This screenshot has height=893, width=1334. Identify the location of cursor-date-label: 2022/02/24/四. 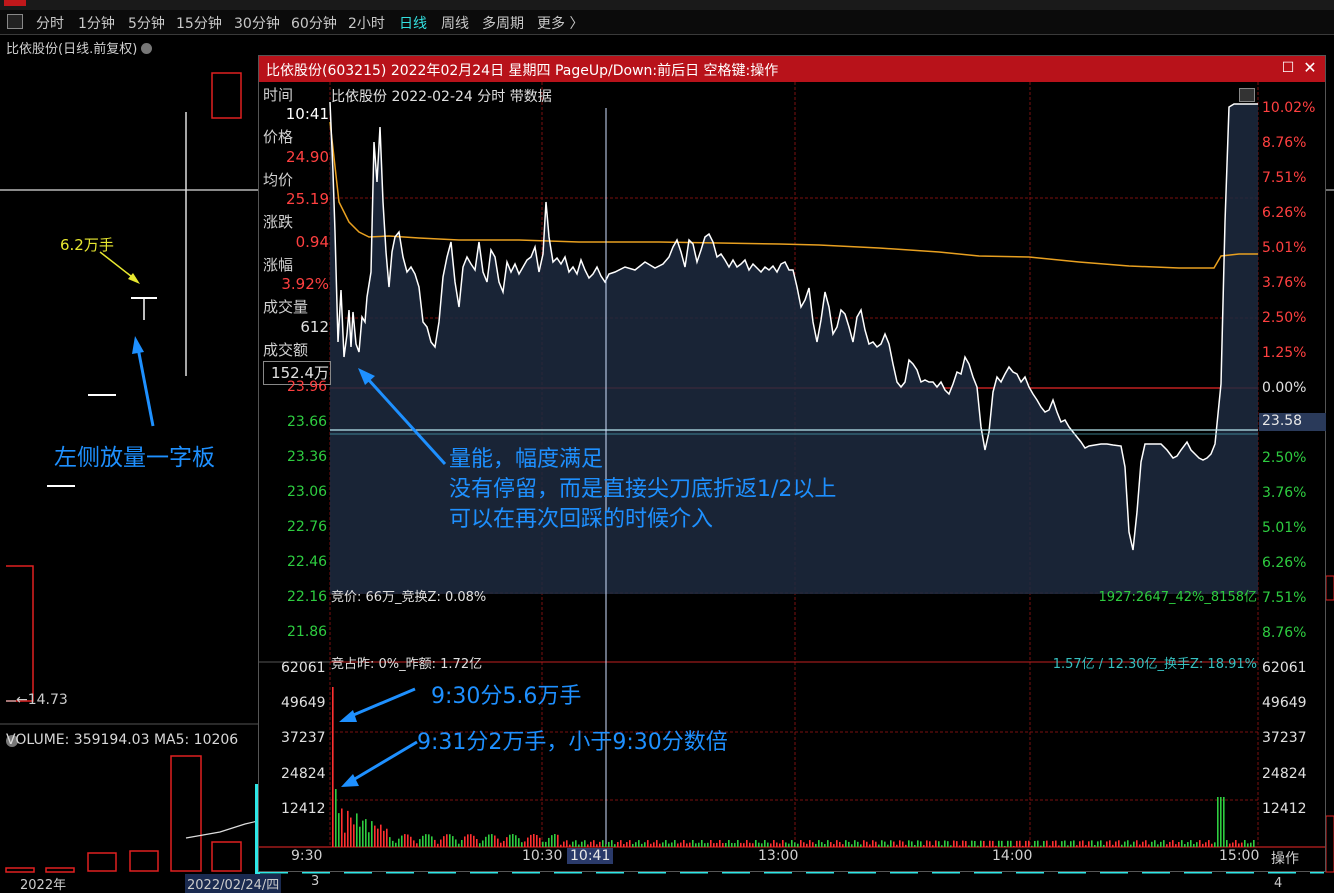
(233, 883).